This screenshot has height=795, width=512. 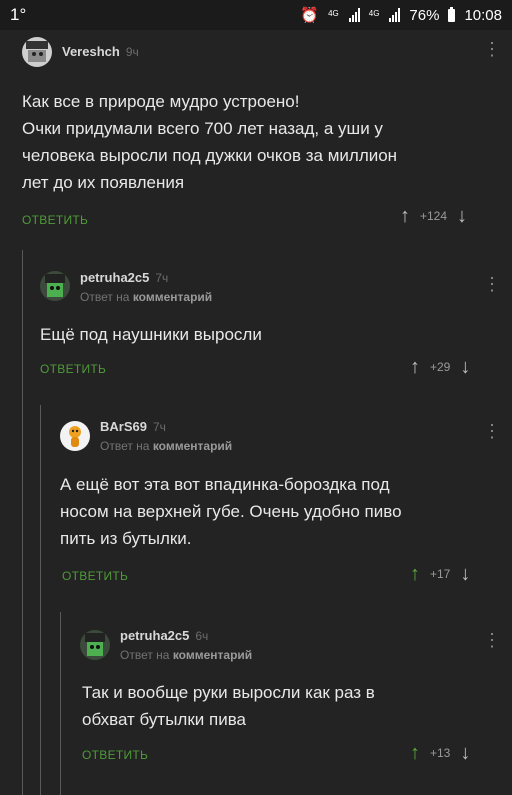 I want to click on vote-controls: ↑ +29 ↓, so click(x=440, y=367).